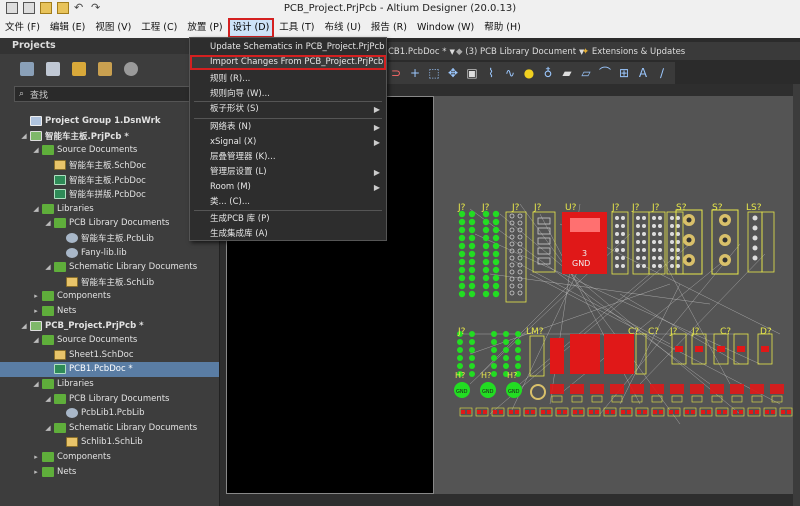 The image size is (800, 506). I want to click on route-icon: ⊃, so click(396, 73).